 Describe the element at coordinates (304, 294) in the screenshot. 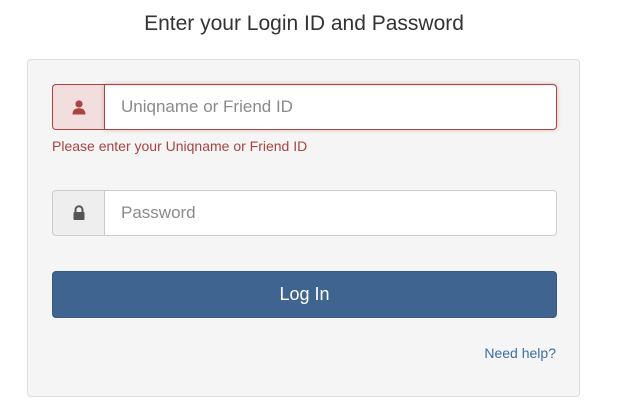

I see `login-button: Log In` at that location.